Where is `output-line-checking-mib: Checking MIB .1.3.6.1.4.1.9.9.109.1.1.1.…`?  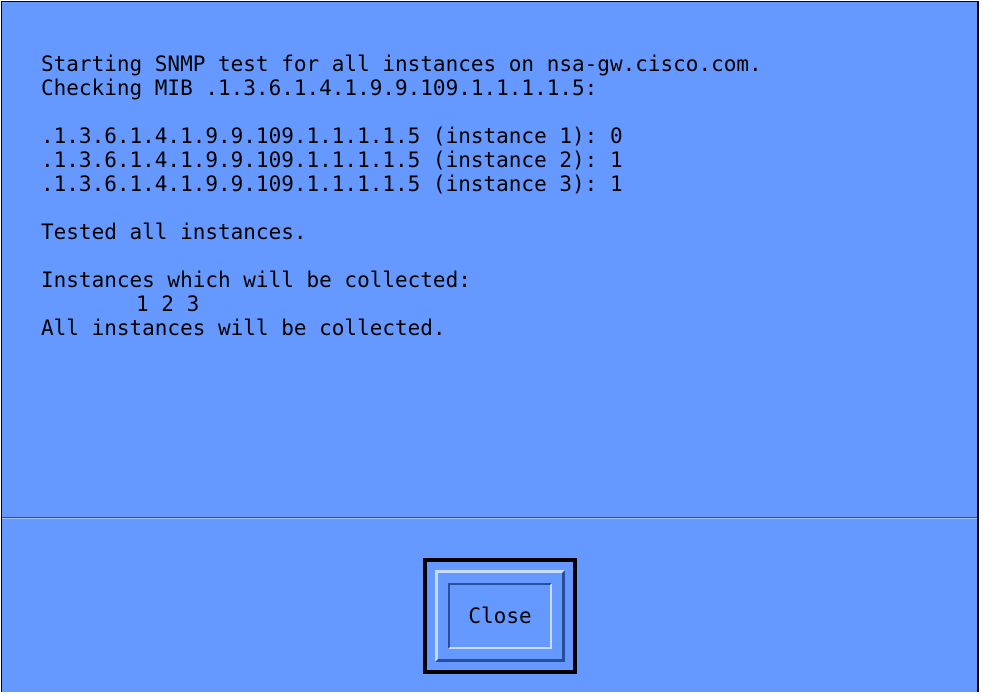 output-line-checking-mib: Checking MIB .1.3.6.1.4.1.9.9.109.1.1.1.… is located at coordinates (319, 88).